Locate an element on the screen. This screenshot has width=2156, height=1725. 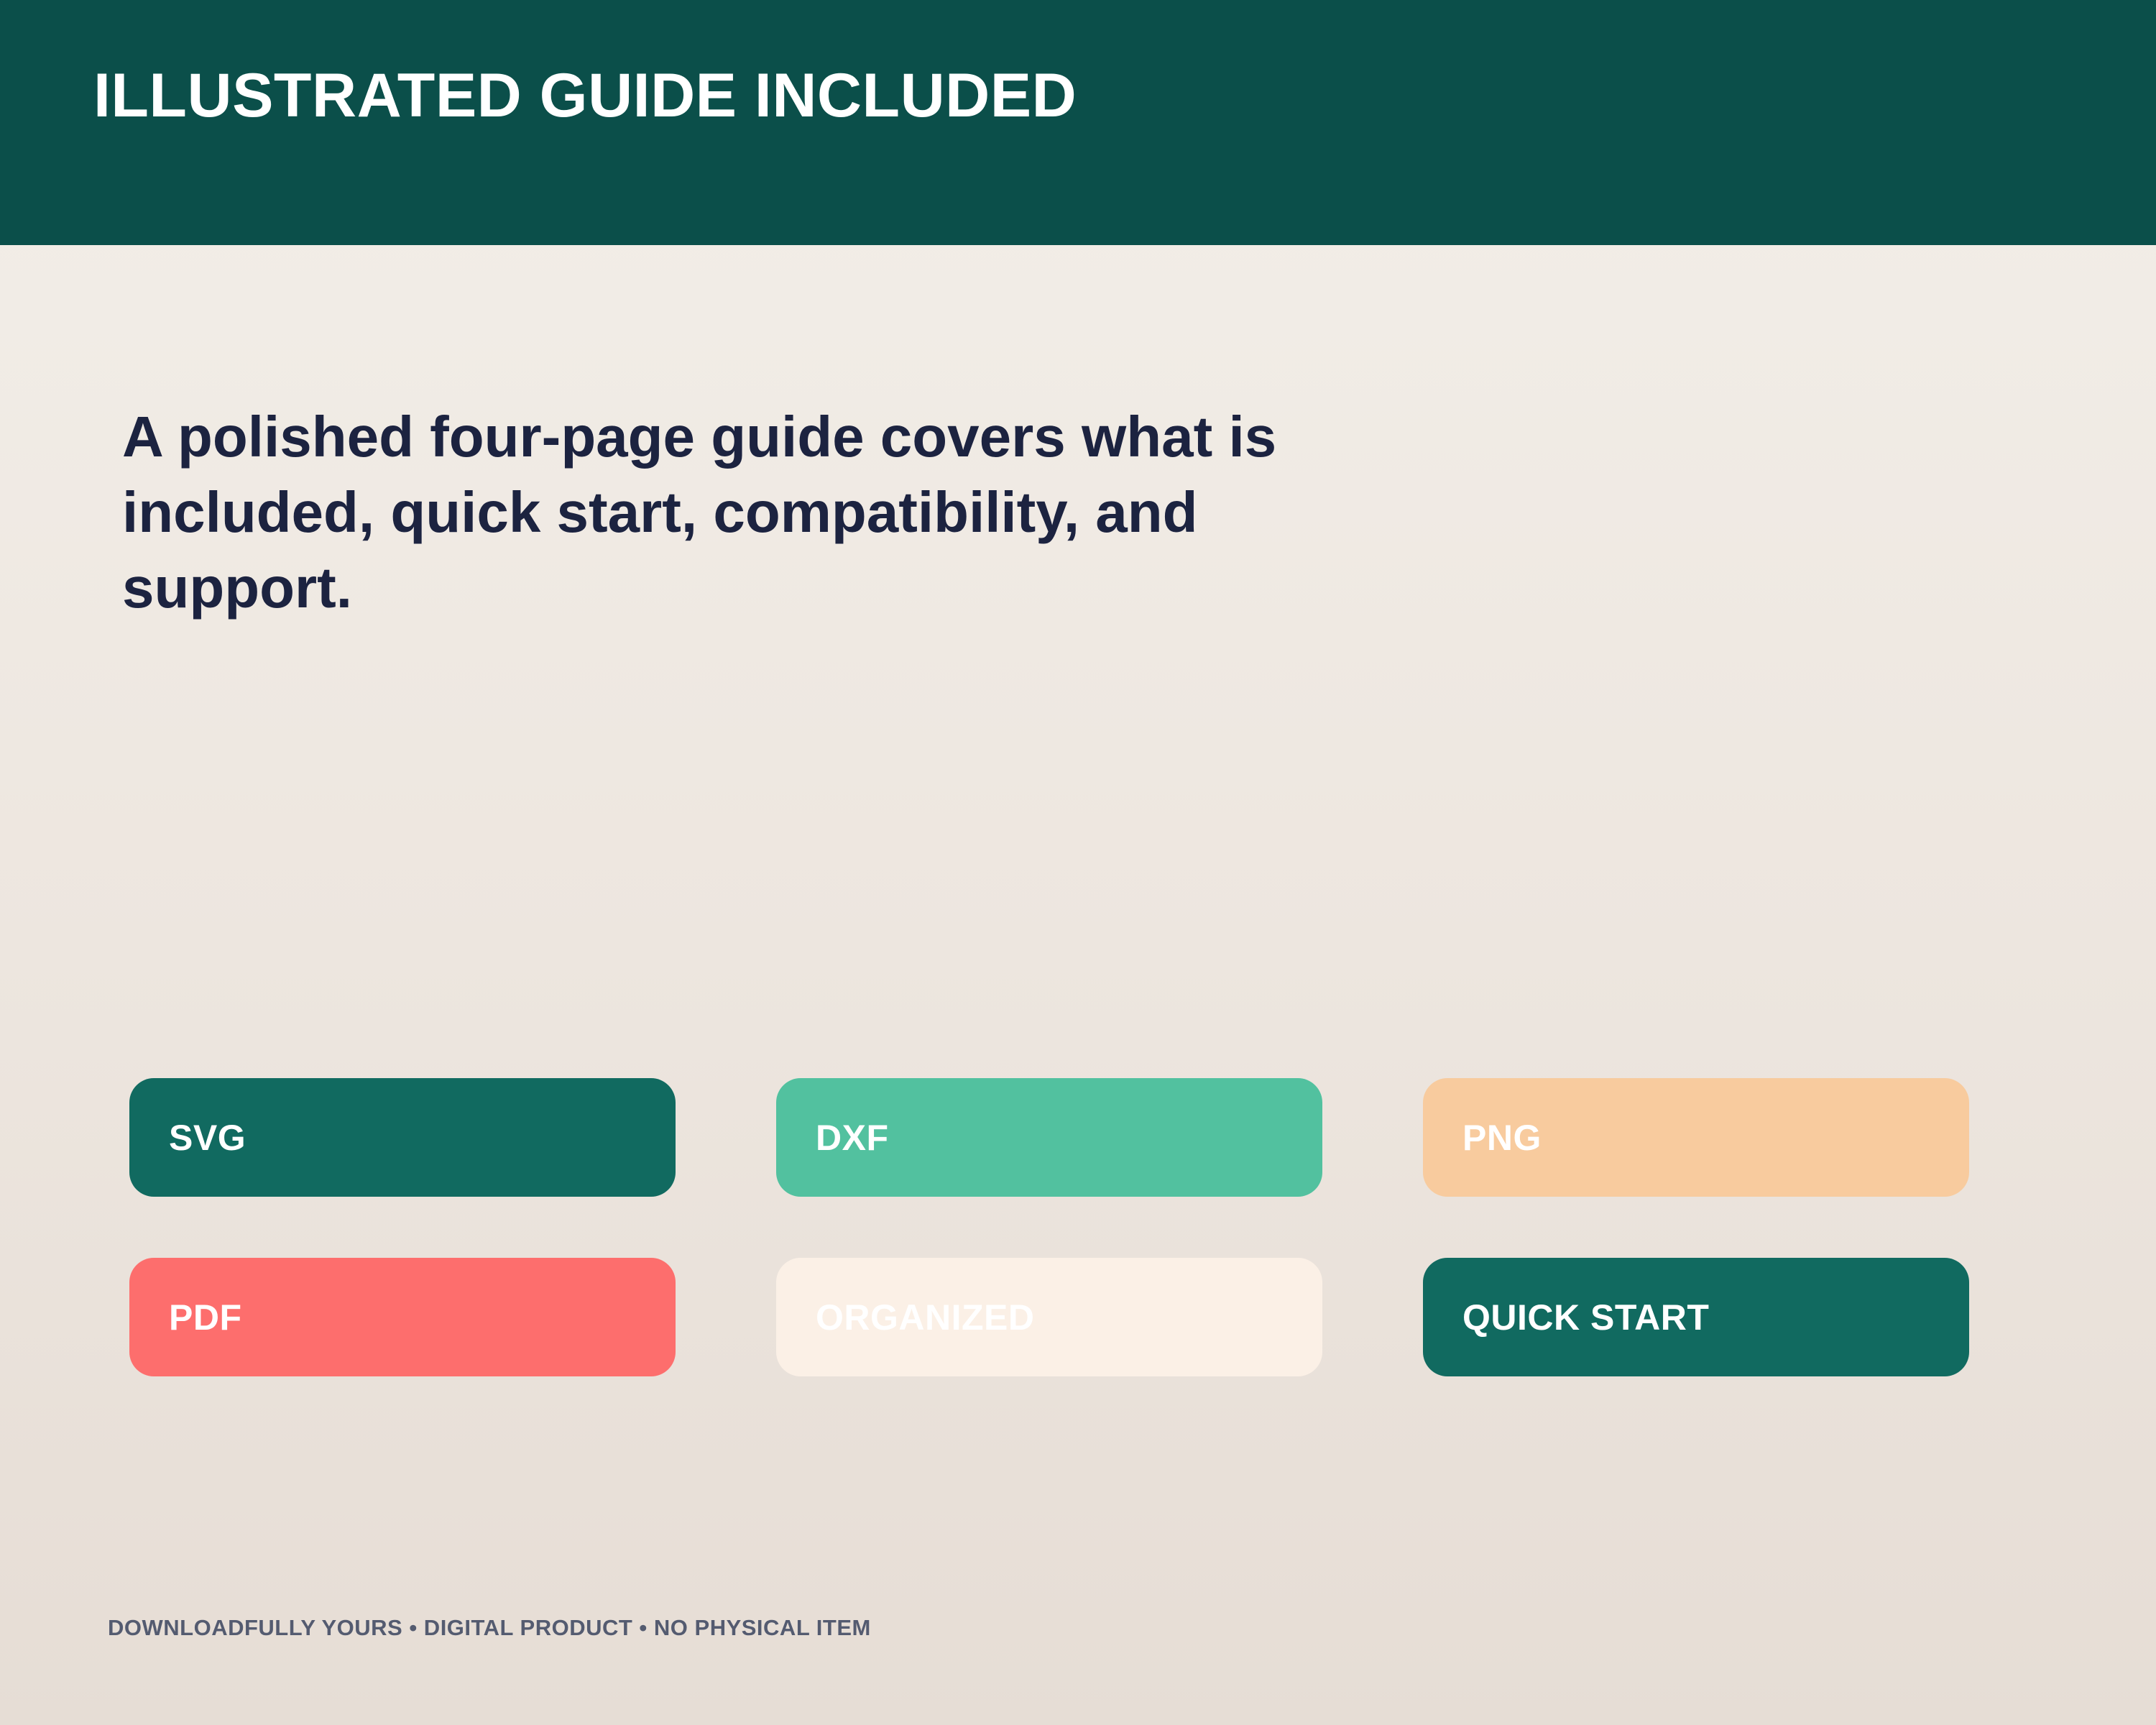
badge-pdf: PDF is located at coordinates (402, 1317).